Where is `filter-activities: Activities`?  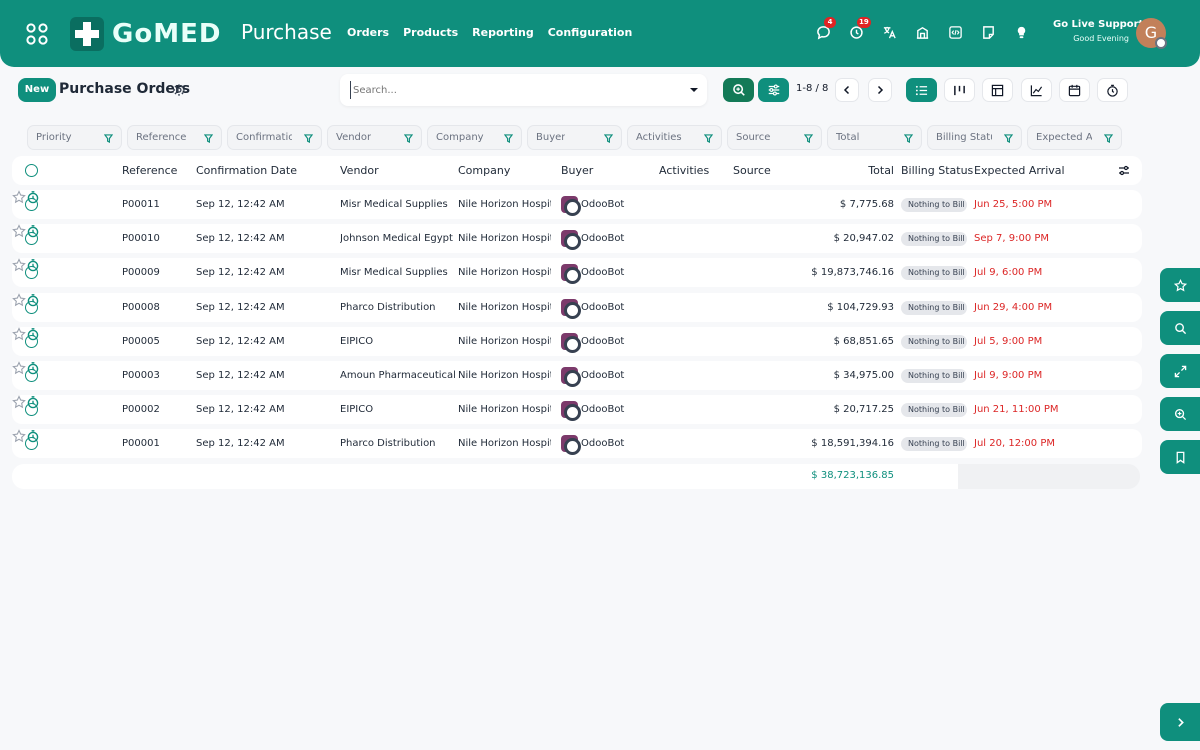 filter-activities: Activities is located at coordinates (674, 137).